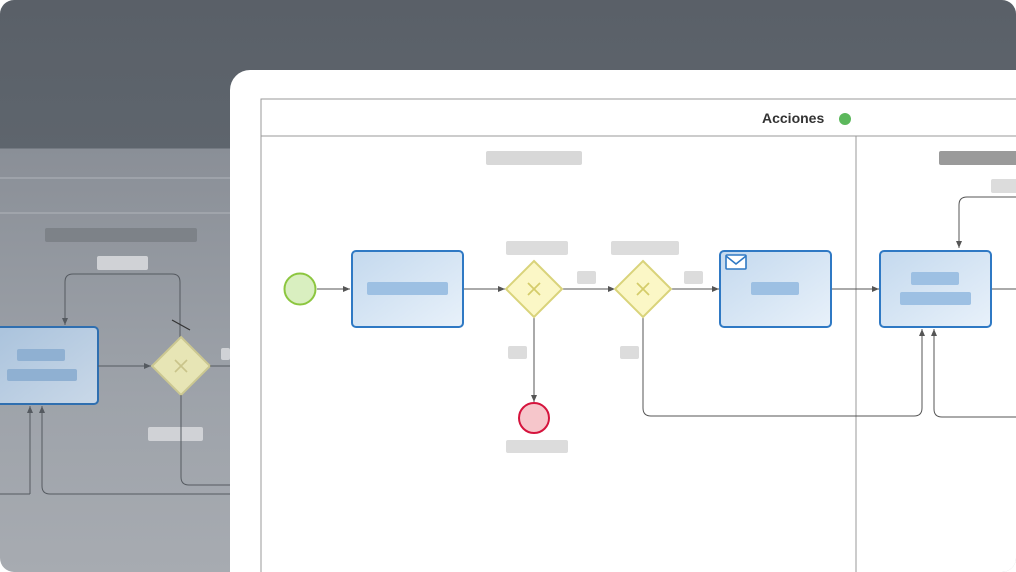 The width and height of the screenshot is (1016, 572). Describe the element at coordinates (1003, 186) in the screenshot. I see `flow-label-placeholder` at that location.